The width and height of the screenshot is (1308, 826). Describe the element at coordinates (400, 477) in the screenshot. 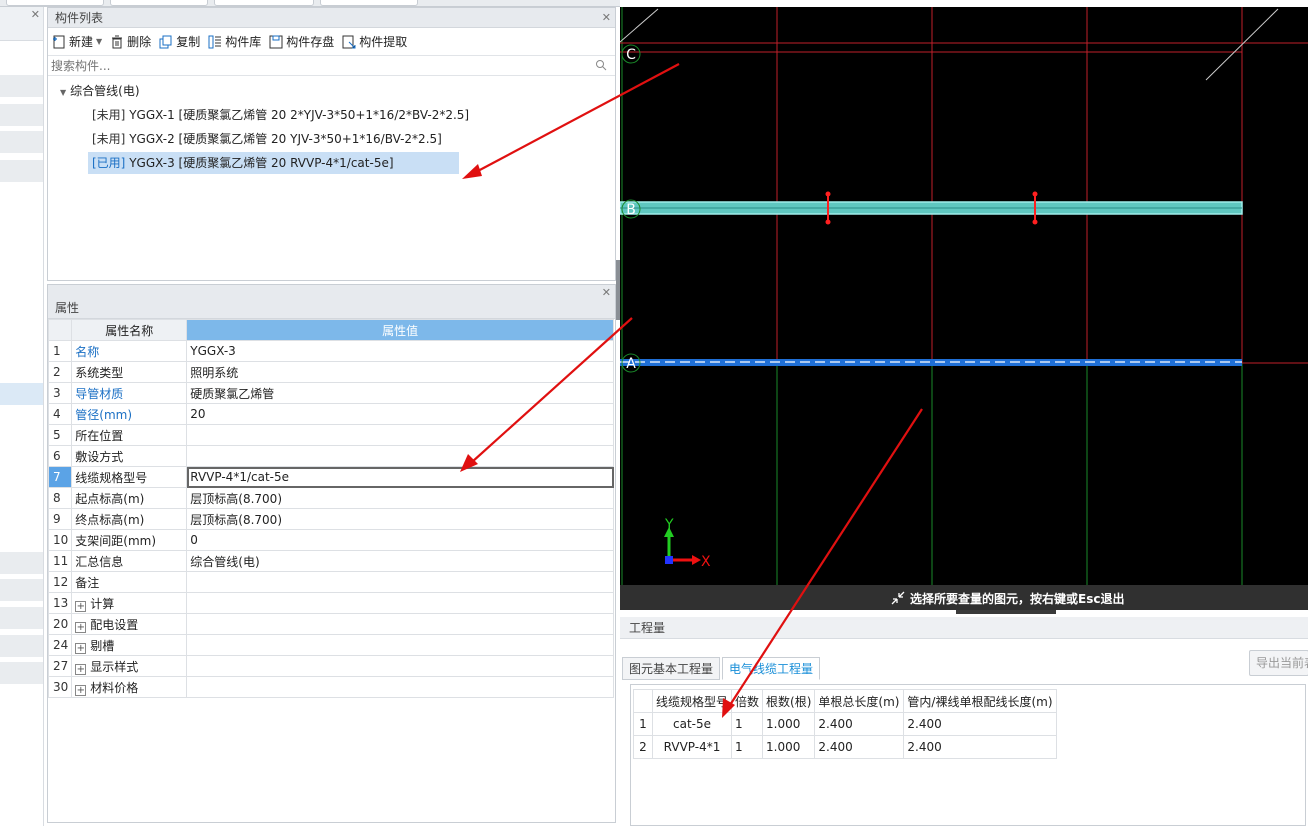

I see `property-value: RVVP-4*1/cat-5e` at that location.